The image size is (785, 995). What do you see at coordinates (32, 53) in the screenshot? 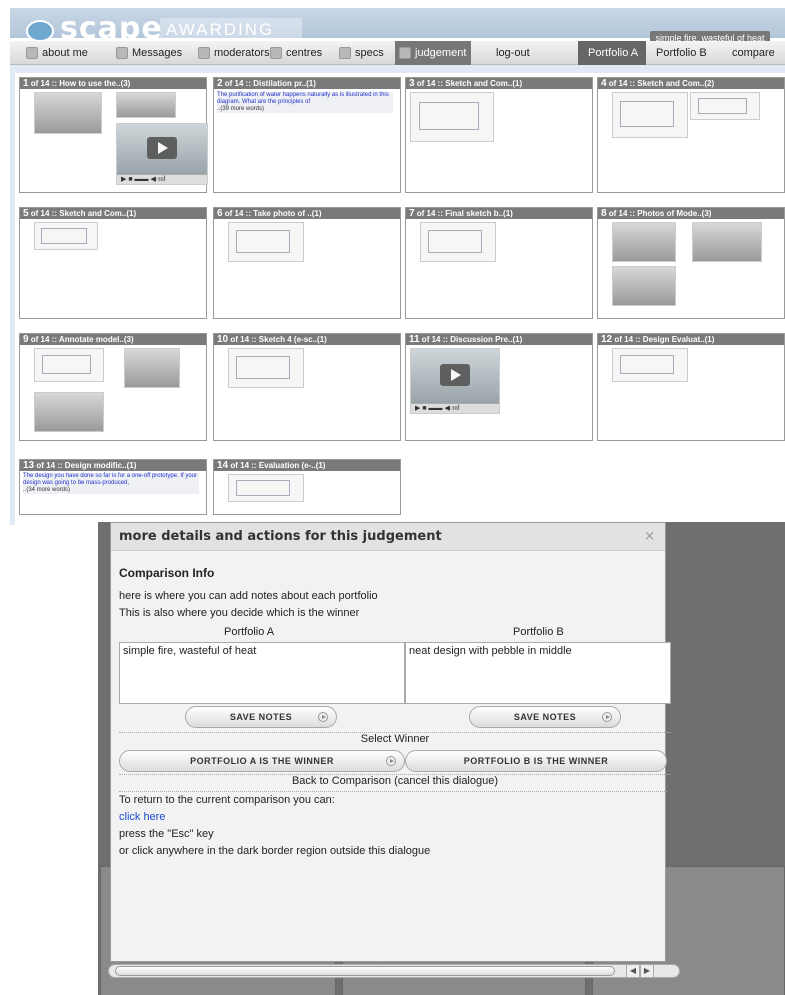
I see `person-icon` at bounding box center [32, 53].